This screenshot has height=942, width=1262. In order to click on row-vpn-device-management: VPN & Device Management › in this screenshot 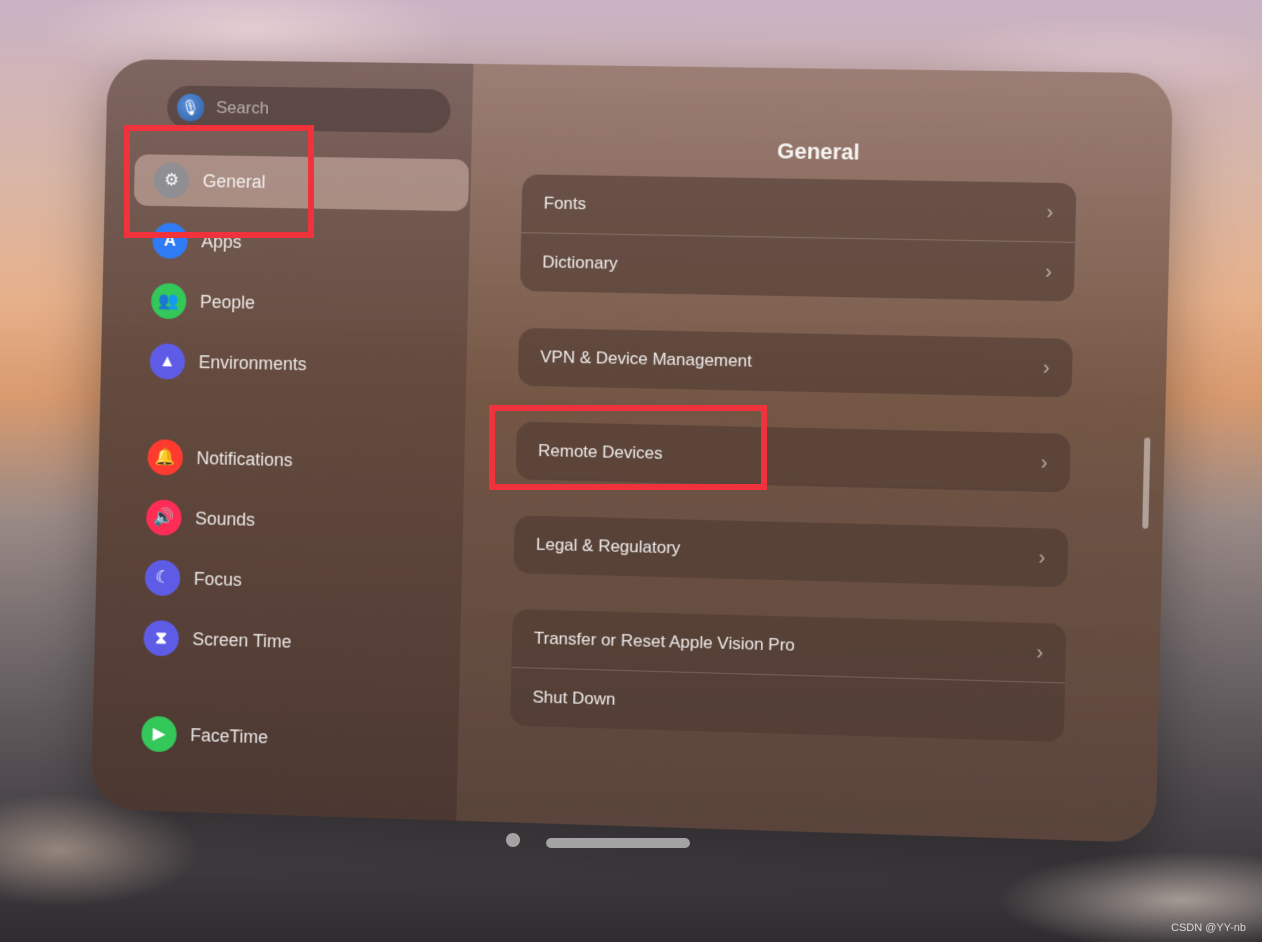, I will do `click(795, 363)`.